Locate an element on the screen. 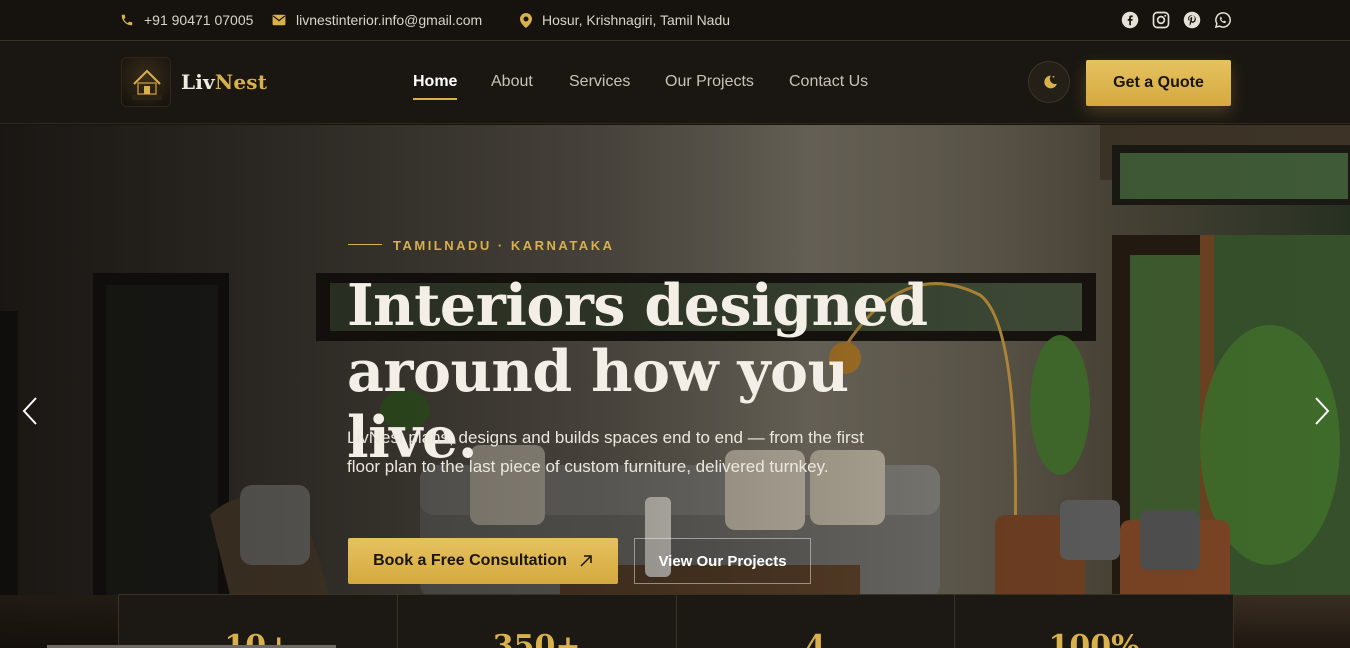 This screenshot has height=648, width=1350. facebook-icon is located at coordinates (1130, 20).